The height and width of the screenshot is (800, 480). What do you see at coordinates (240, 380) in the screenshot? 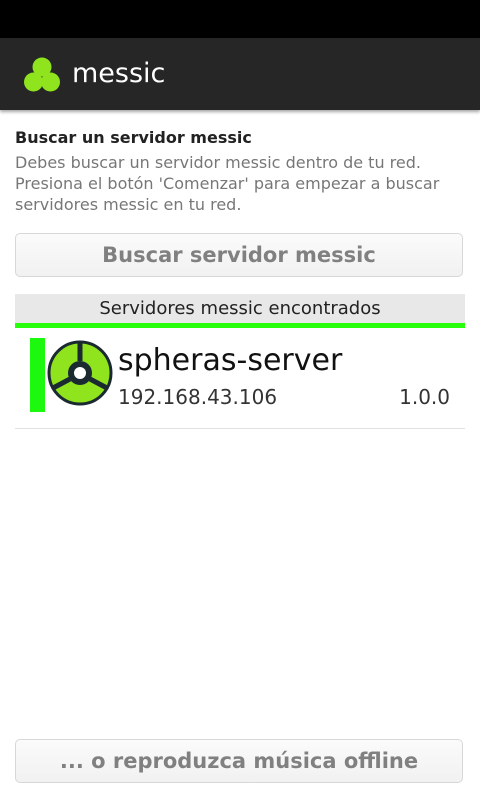
I see `server-list-item: spheras-server 192.168.43.106 1.0.0` at bounding box center [240, 380].